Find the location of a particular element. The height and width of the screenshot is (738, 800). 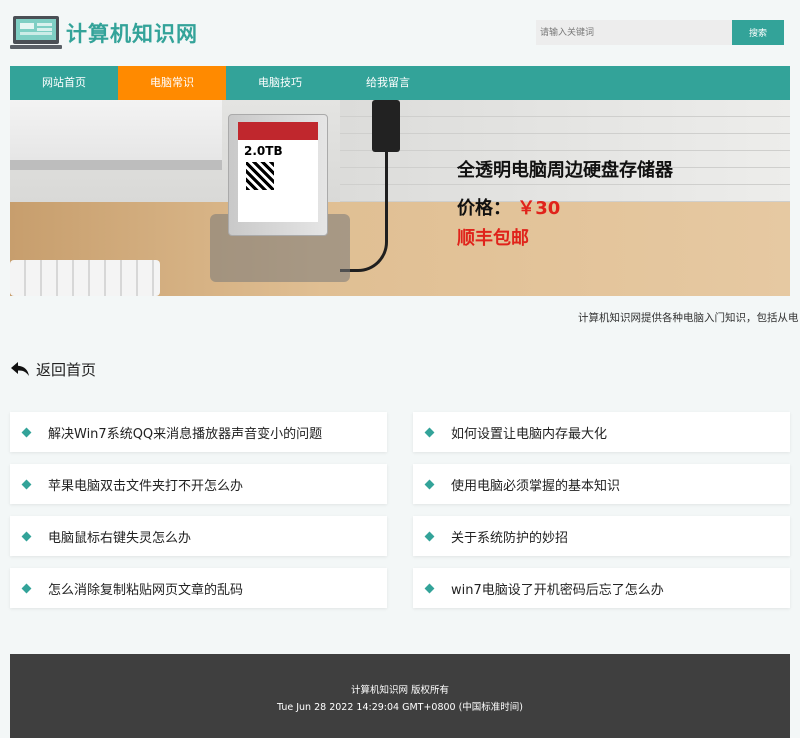

article-title: 使用电脑必须掌握的基本知识 is located at coordinates (535, 484).